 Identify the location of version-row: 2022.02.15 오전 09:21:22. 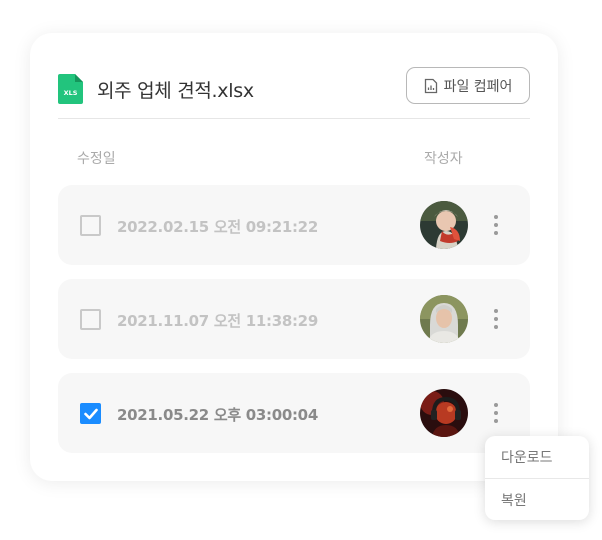
(294, 225).